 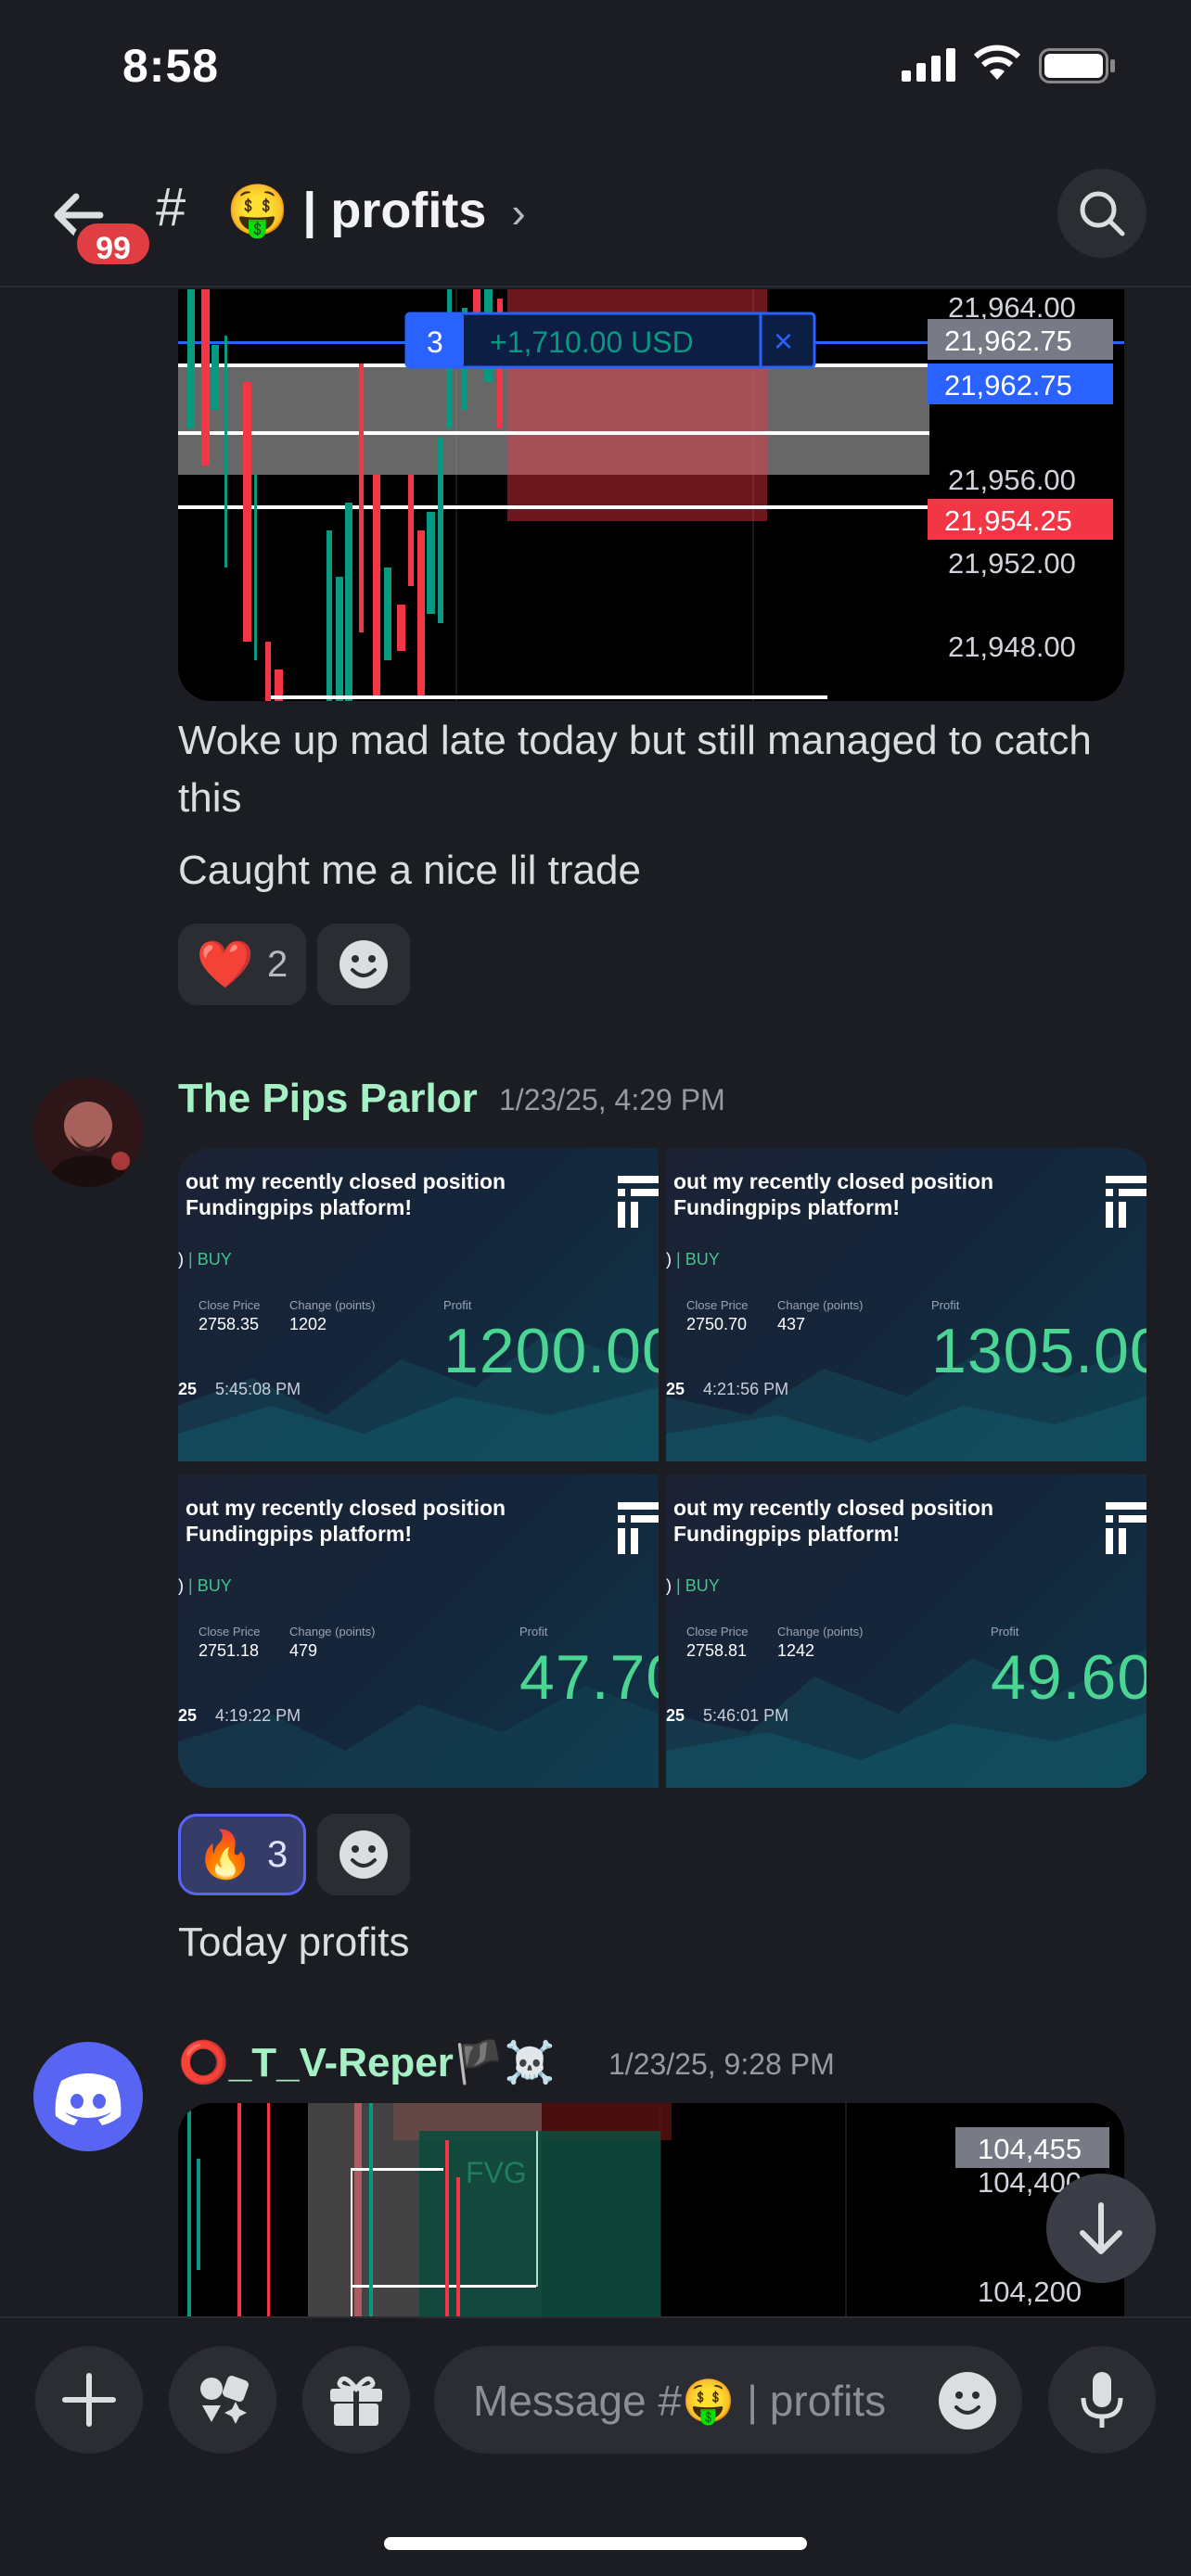 What do you see at coordinates (225, 1854) in the screenshot?
I see `fire-emoji-icon: 🔥` at bounding box center [225, 1854].